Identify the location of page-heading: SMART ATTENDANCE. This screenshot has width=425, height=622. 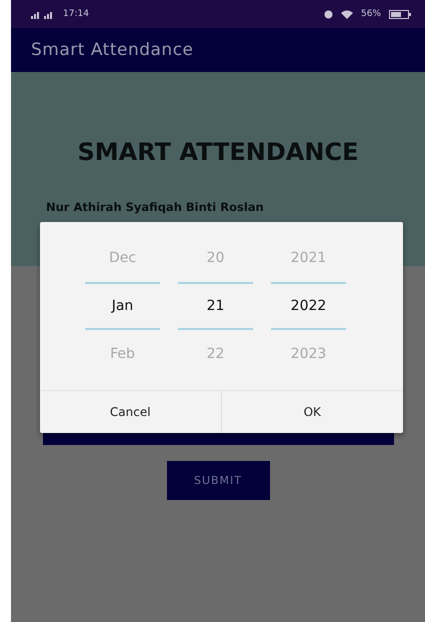
(218, 152).